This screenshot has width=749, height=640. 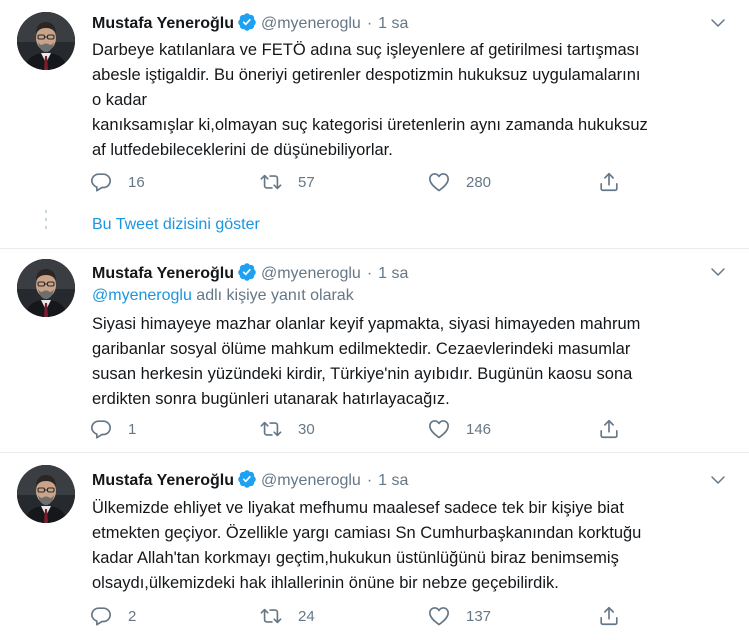 What do you see at coordinates (176, 225) in the screenshot?
I see `show-thread-link: Bu Tweet dizisini göster` at bounding box center [176, 225].